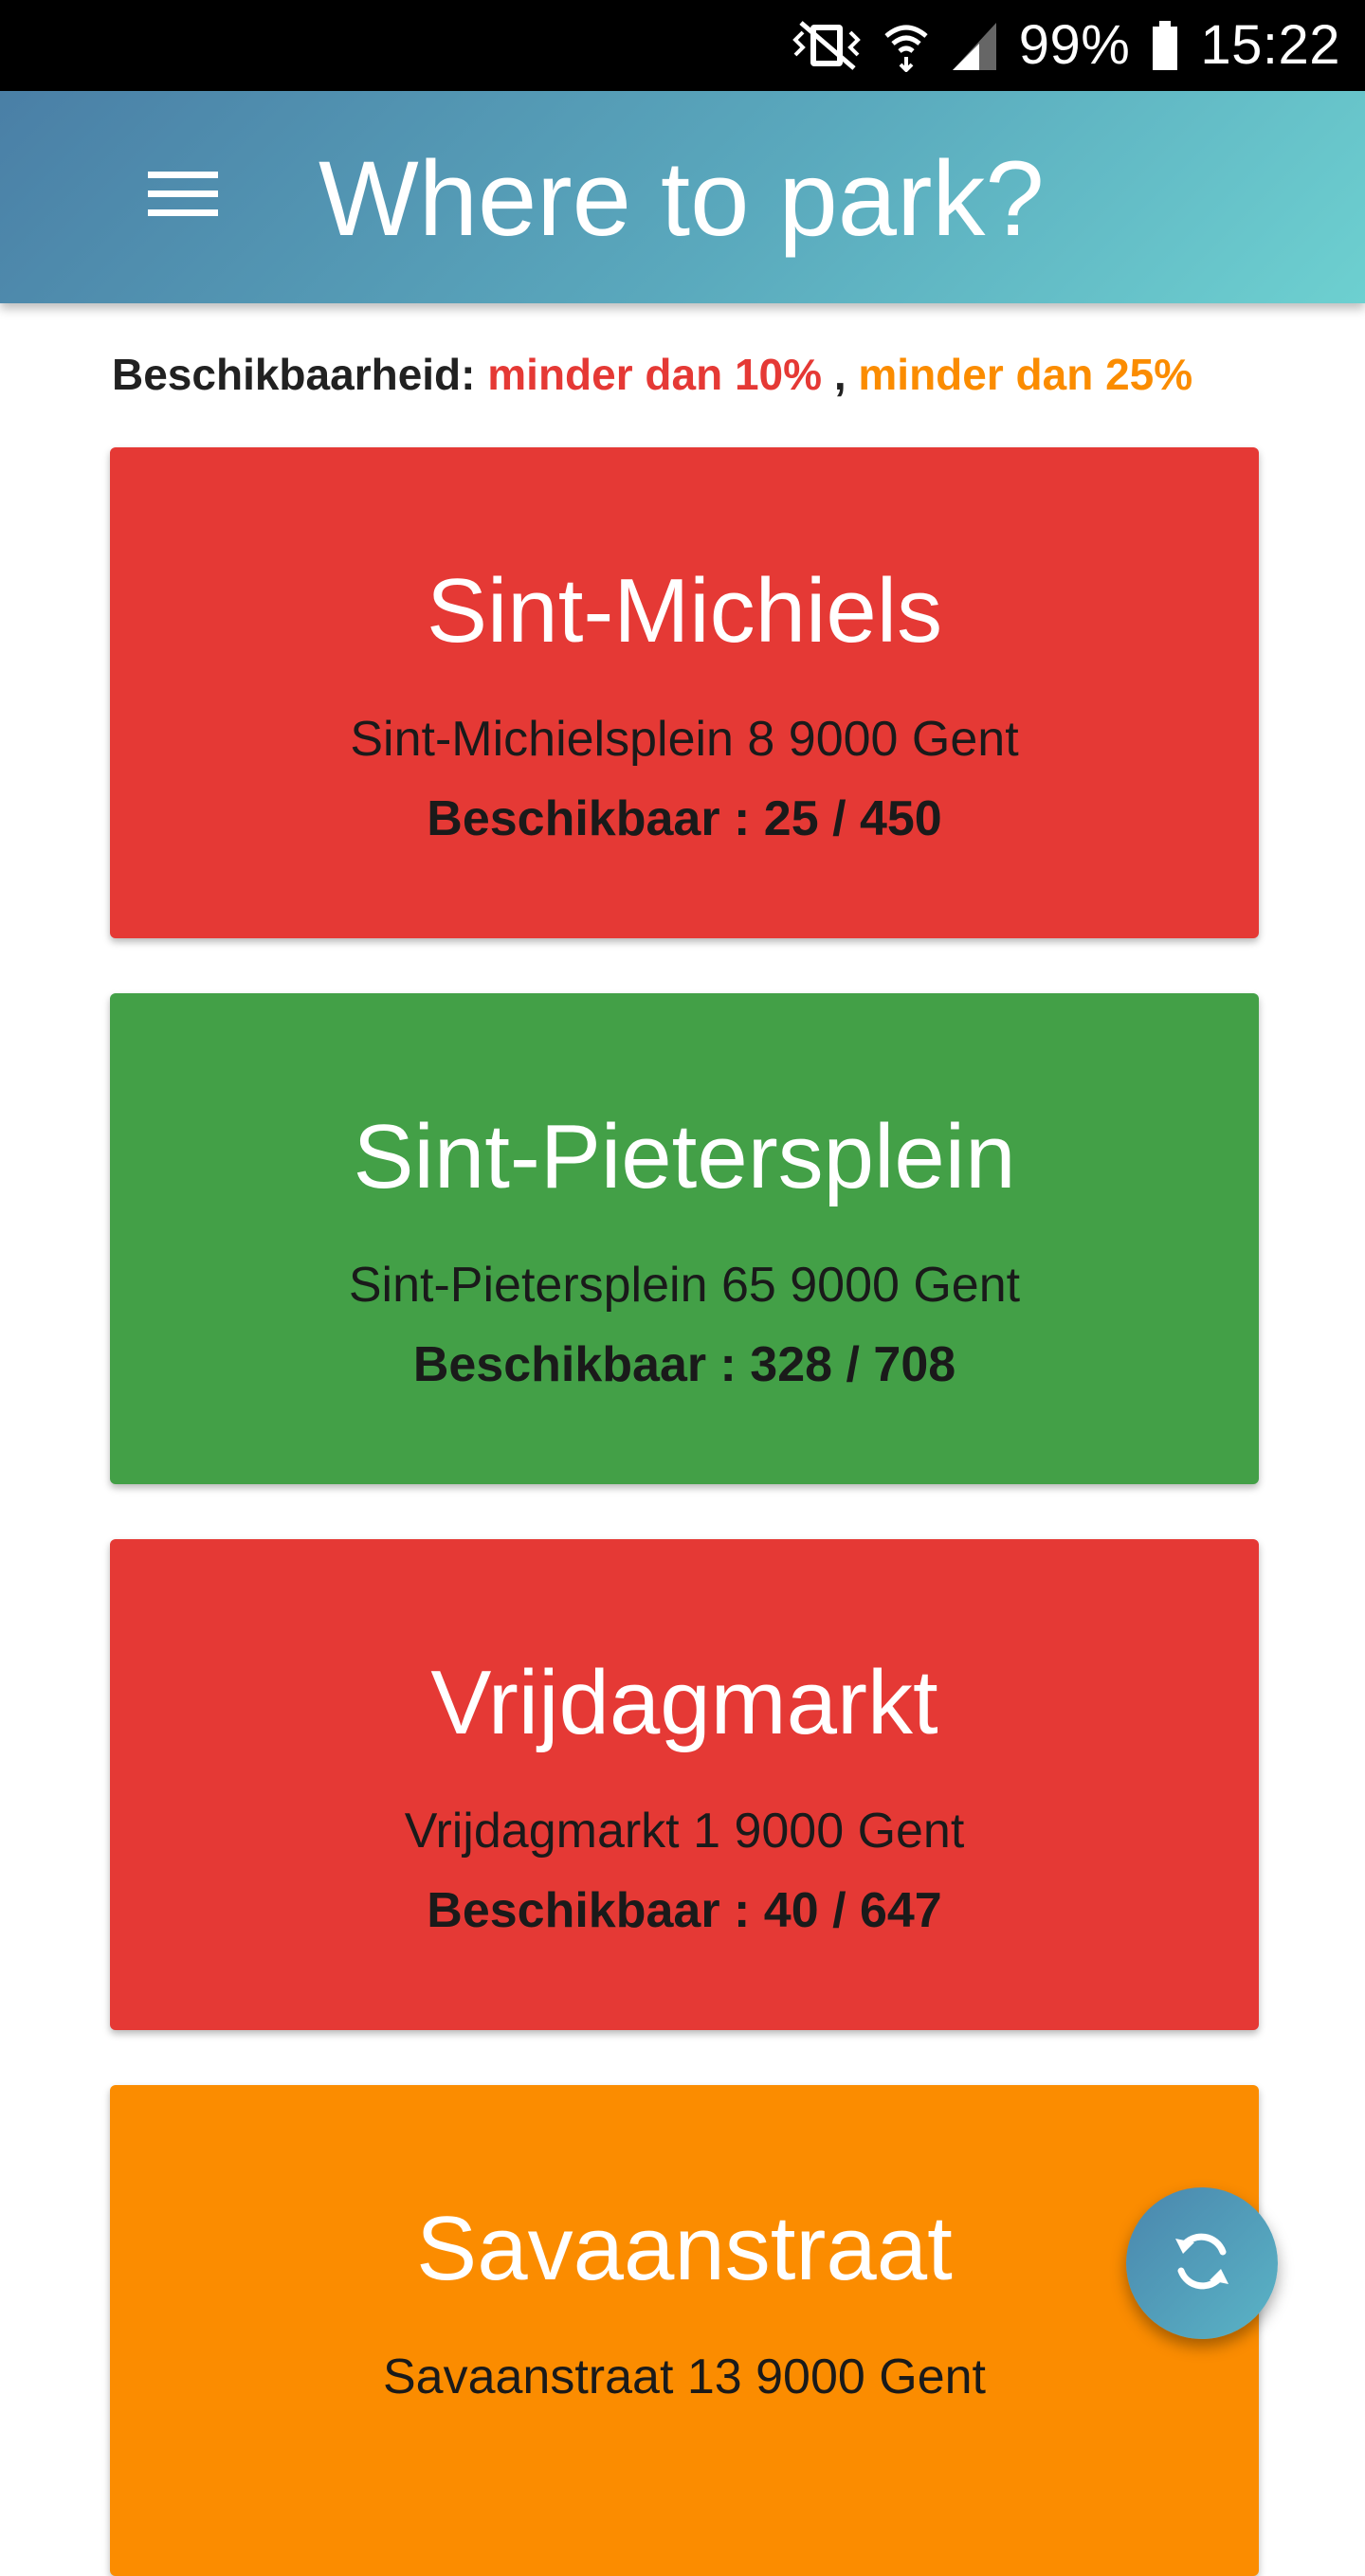 Image resolution: width=1365 pixels, height=2576 pixels. I want to click on battery-percentage: 99%, so click(1074, 45).